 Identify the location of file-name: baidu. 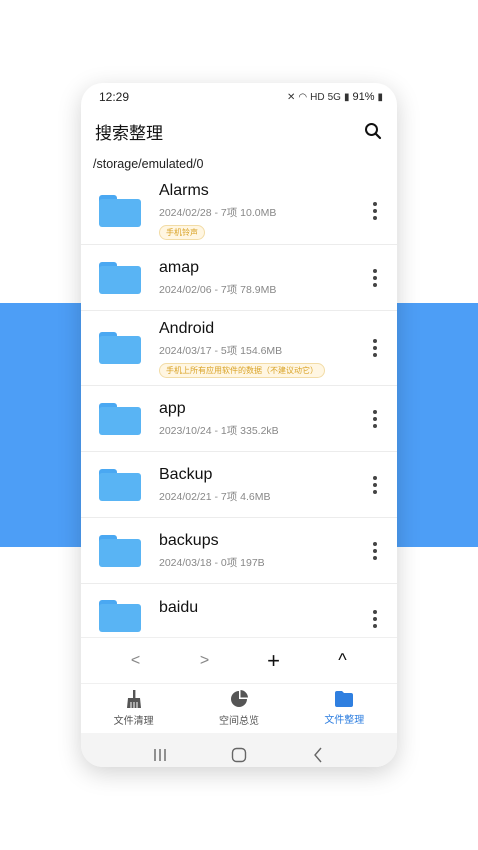
(179, 607).